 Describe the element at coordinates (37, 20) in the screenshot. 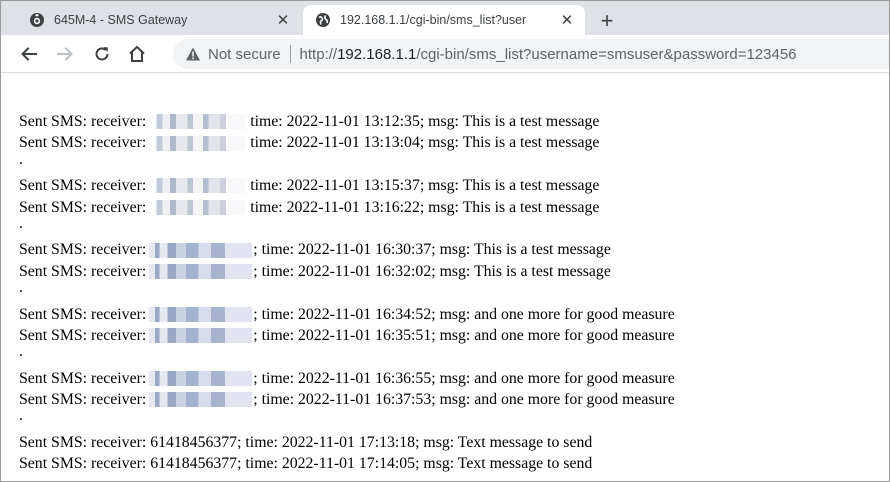

I see `gateway-icon` at that location.